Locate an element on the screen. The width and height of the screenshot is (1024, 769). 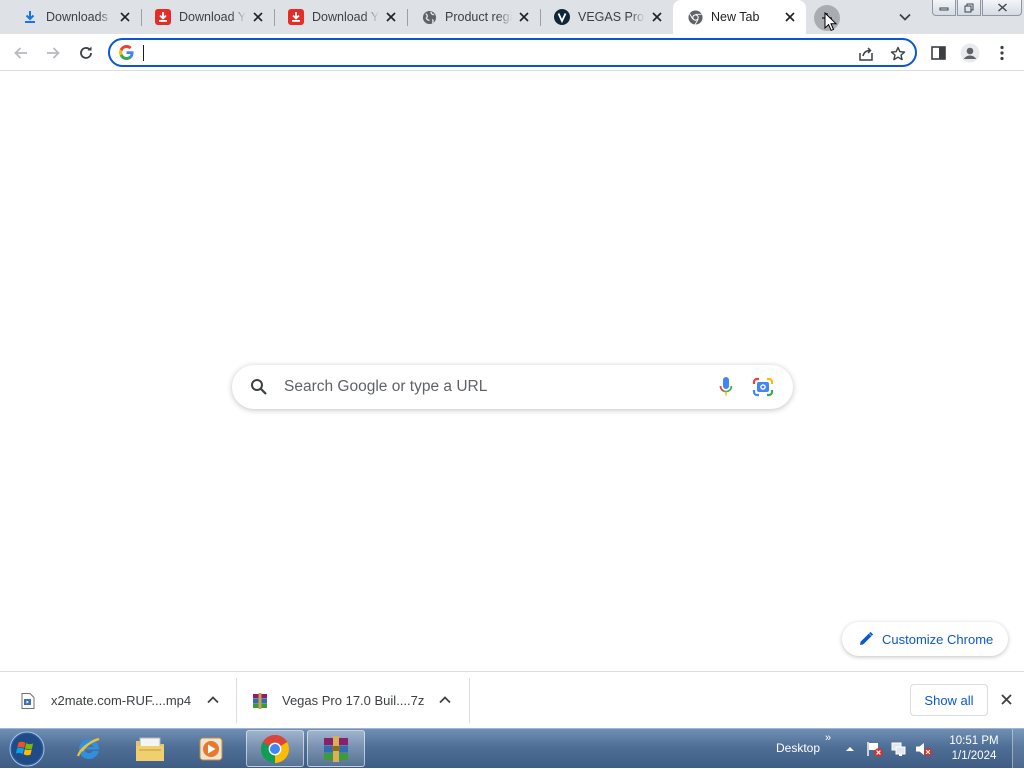
pencil-icon is located at coordinates (866, 639).